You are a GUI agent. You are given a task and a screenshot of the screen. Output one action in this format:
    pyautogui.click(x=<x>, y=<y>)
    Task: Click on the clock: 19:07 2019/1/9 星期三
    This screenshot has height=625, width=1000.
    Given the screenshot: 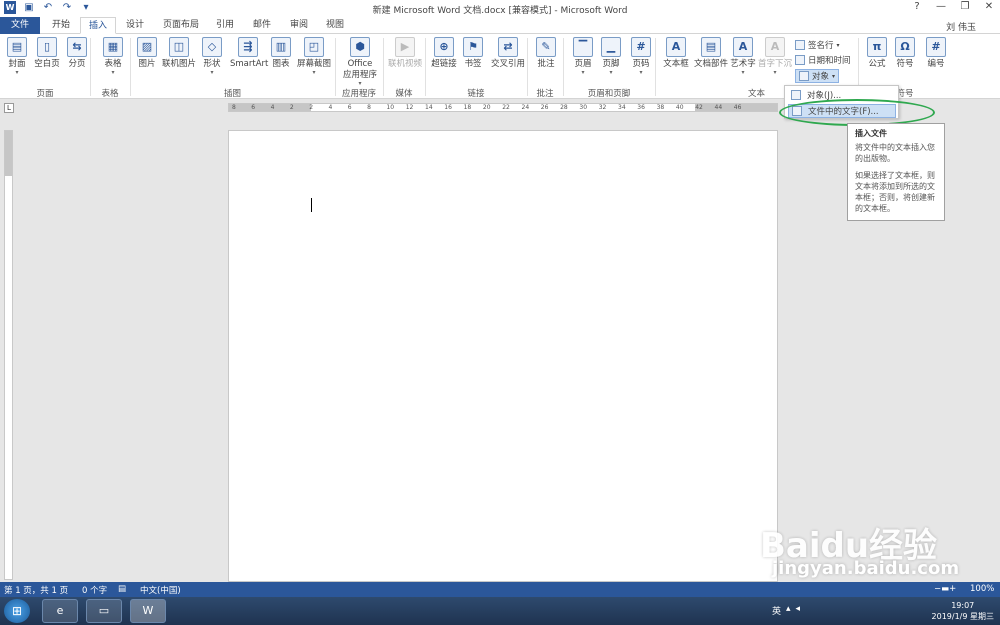 What is the action you would take?
    pyautogui.click(x=963, y=611)
    